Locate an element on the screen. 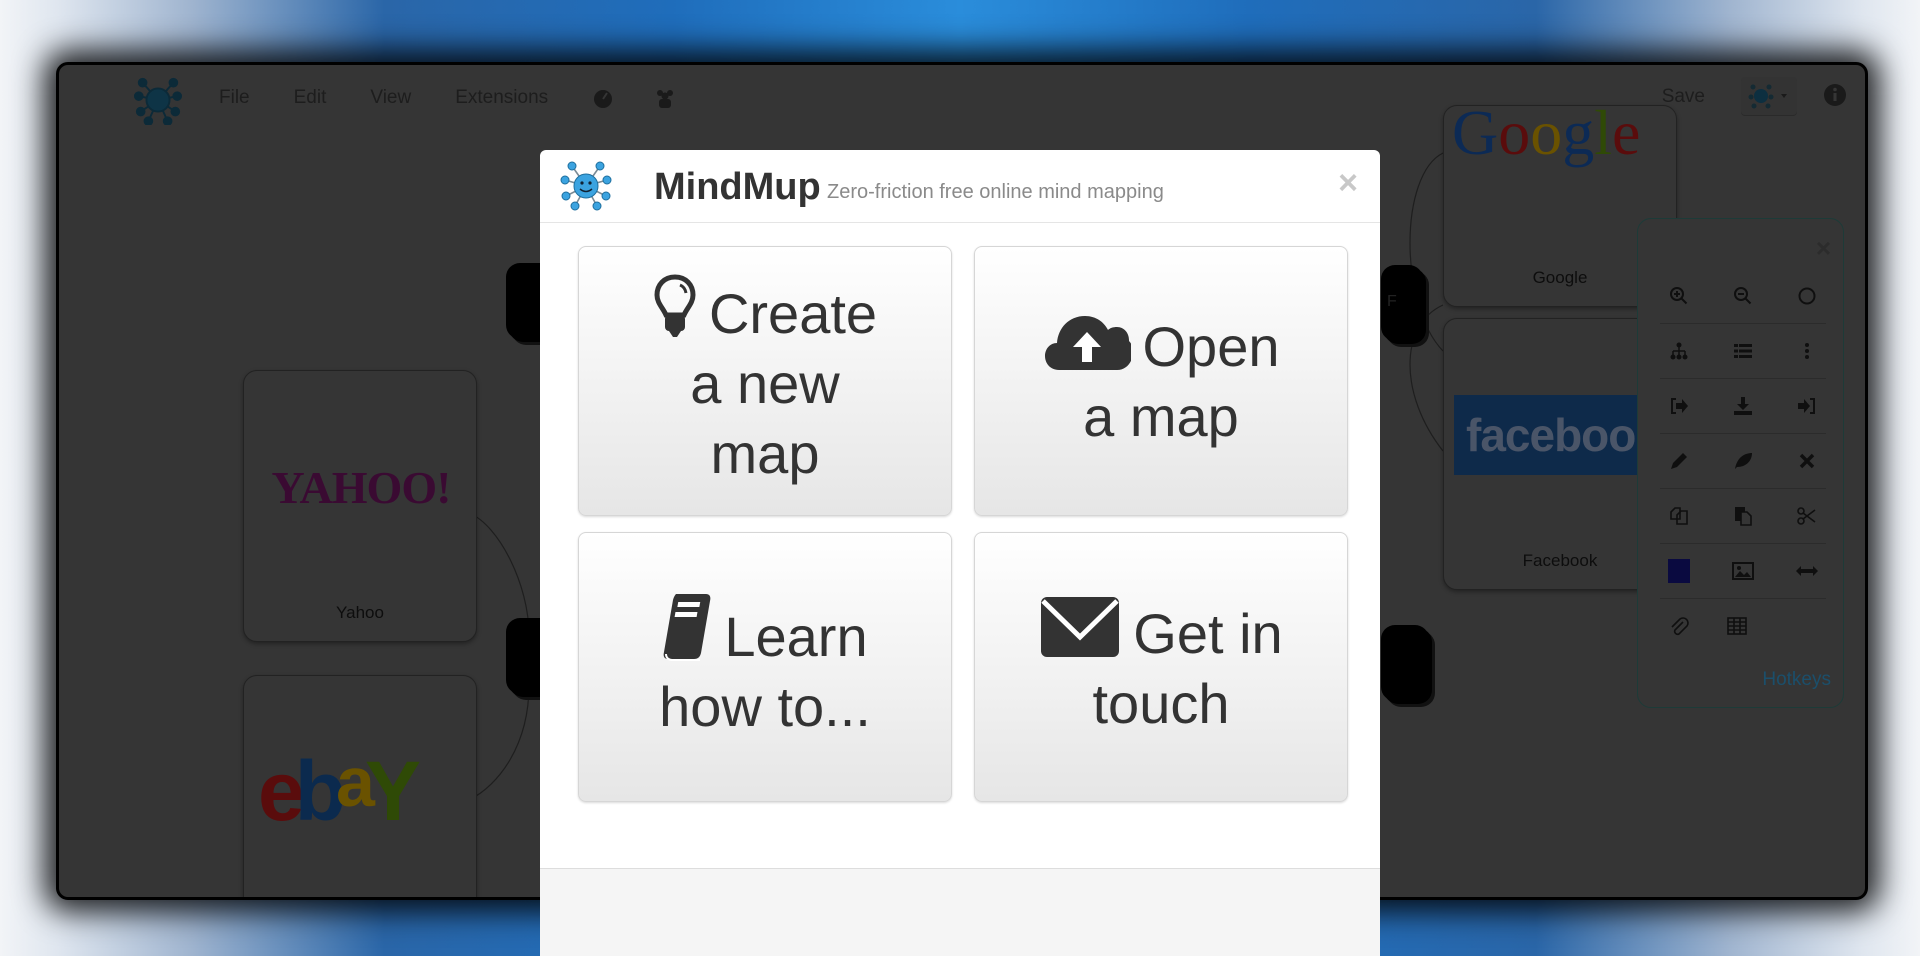 Image resolution: width=1920 pixels, height=956 pixels. toolbox-grid is located at coordinates (1743, 461).